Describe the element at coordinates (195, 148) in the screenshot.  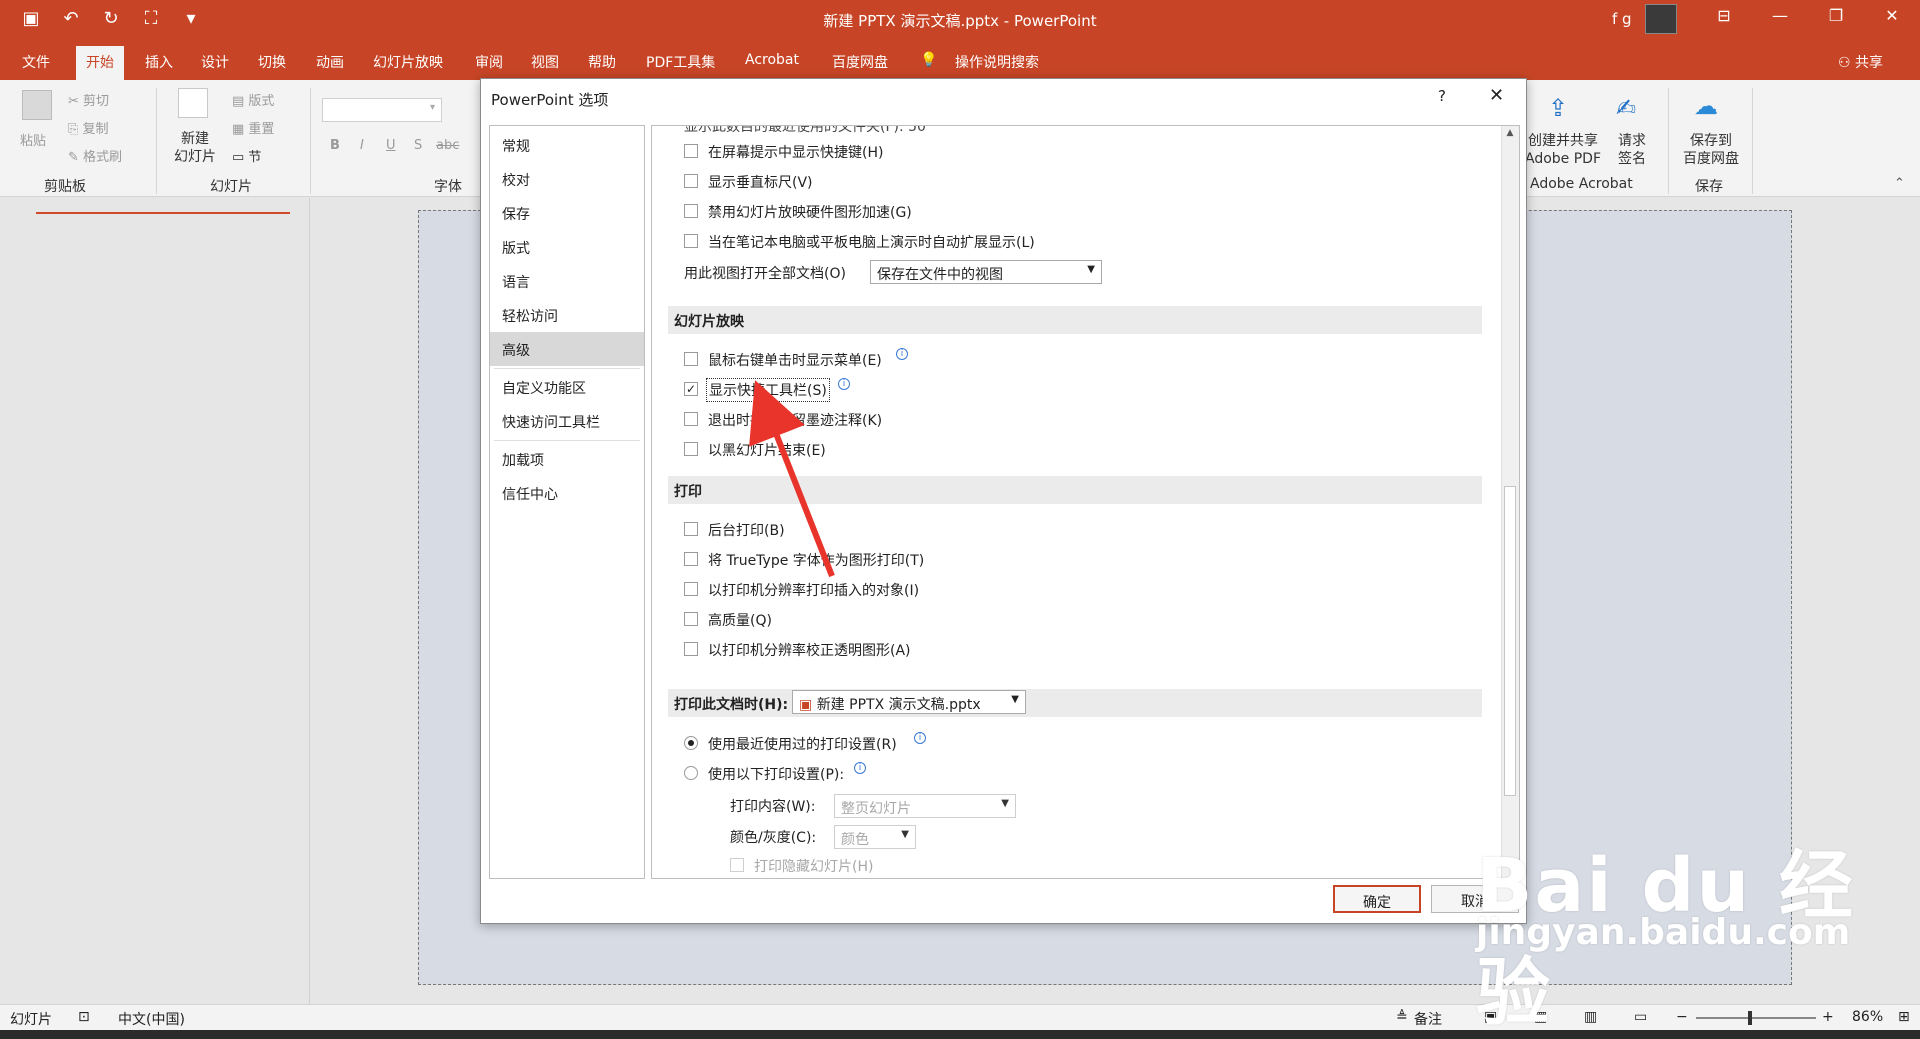
I see `new-slide-button: 新建 幻灯片` at that location.